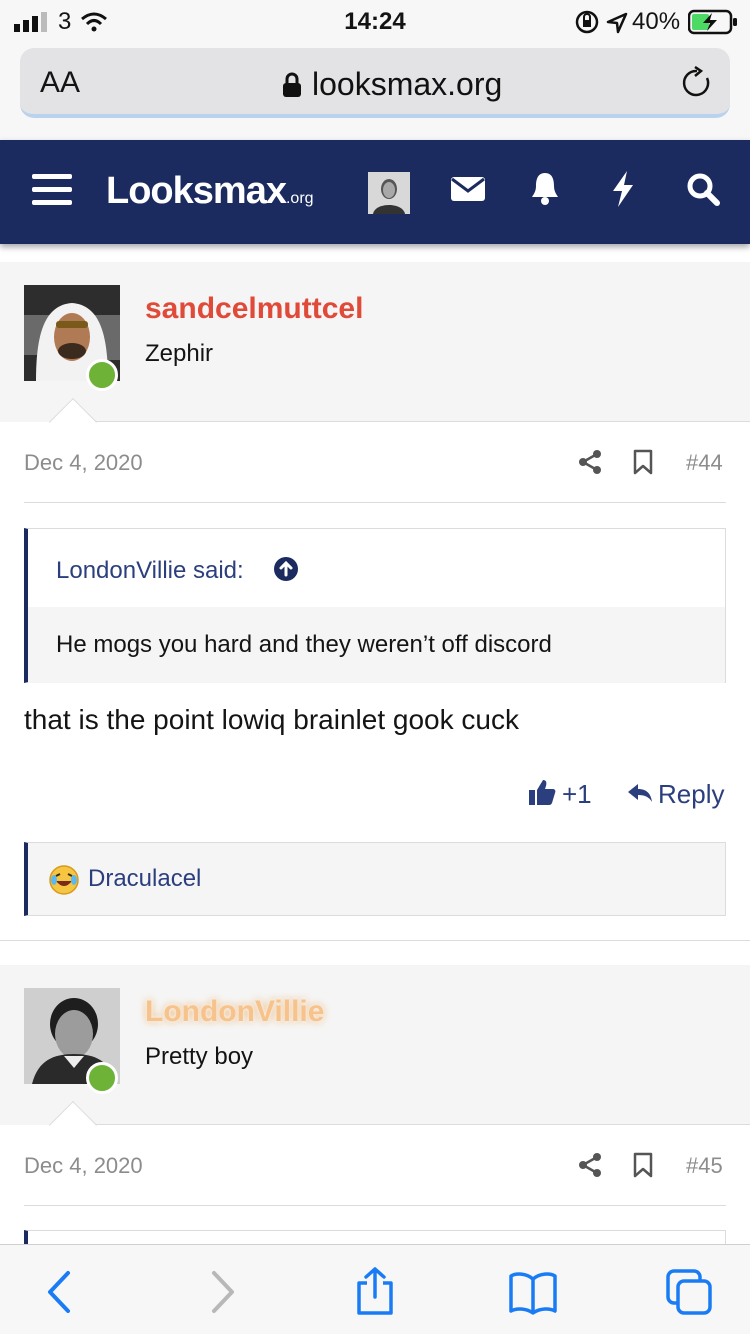  I want to click on text-size-button: AA, so click(60, 83).